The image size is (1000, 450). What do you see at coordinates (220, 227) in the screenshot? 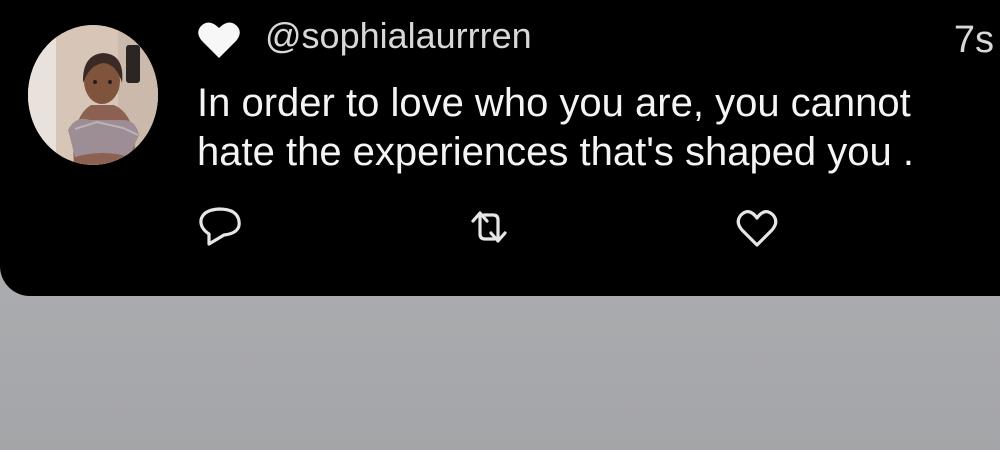
I see `reply-icon` at bounding box center [220, 227].